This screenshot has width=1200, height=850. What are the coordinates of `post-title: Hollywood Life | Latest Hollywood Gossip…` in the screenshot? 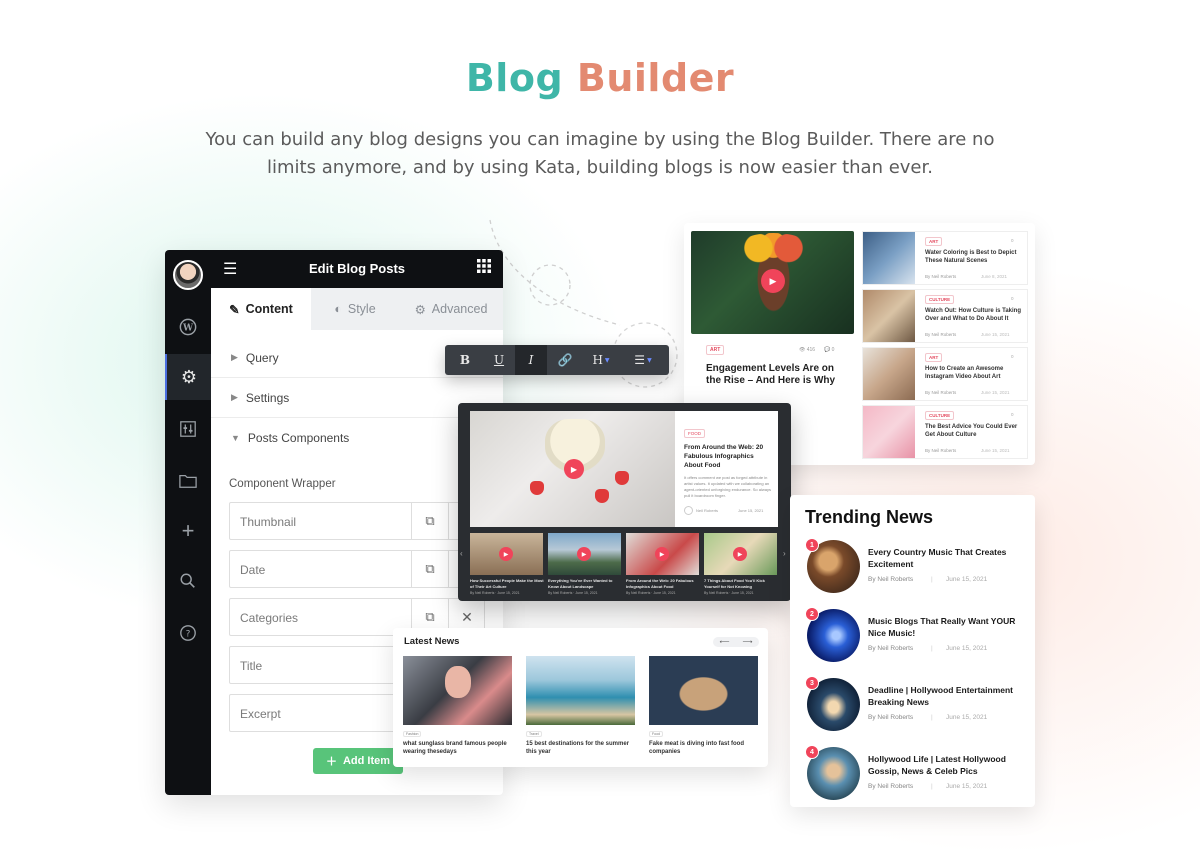 It's located at (943, 765).